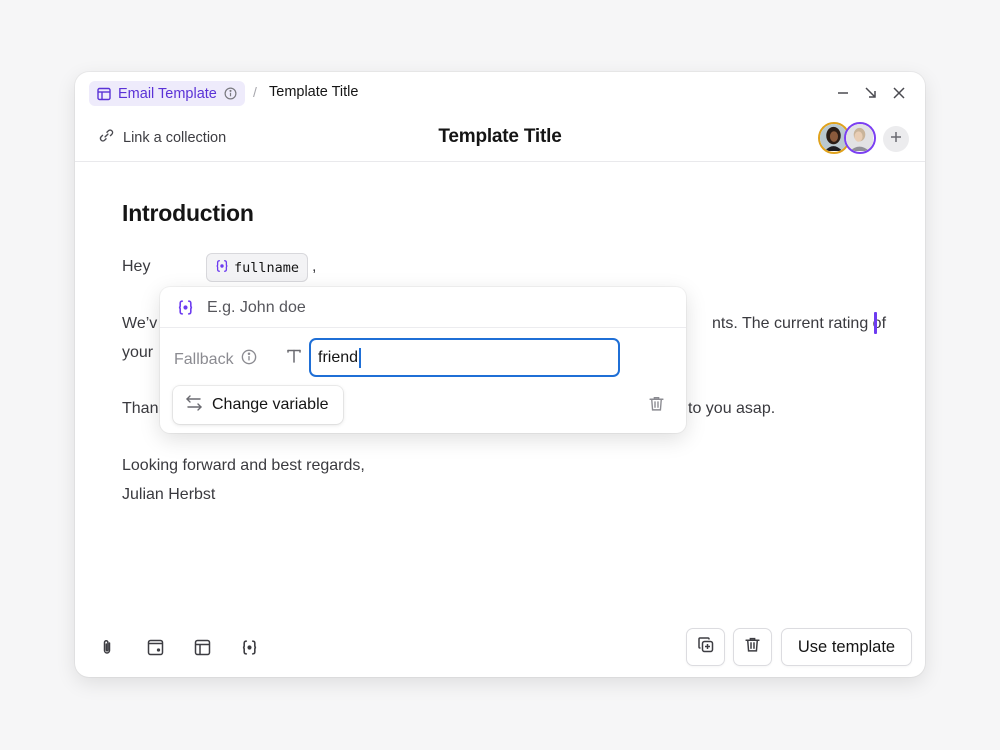 This screenshot has width=1000, height=750. I want to click on change-variable-button: Change variable, so click(258, 405).